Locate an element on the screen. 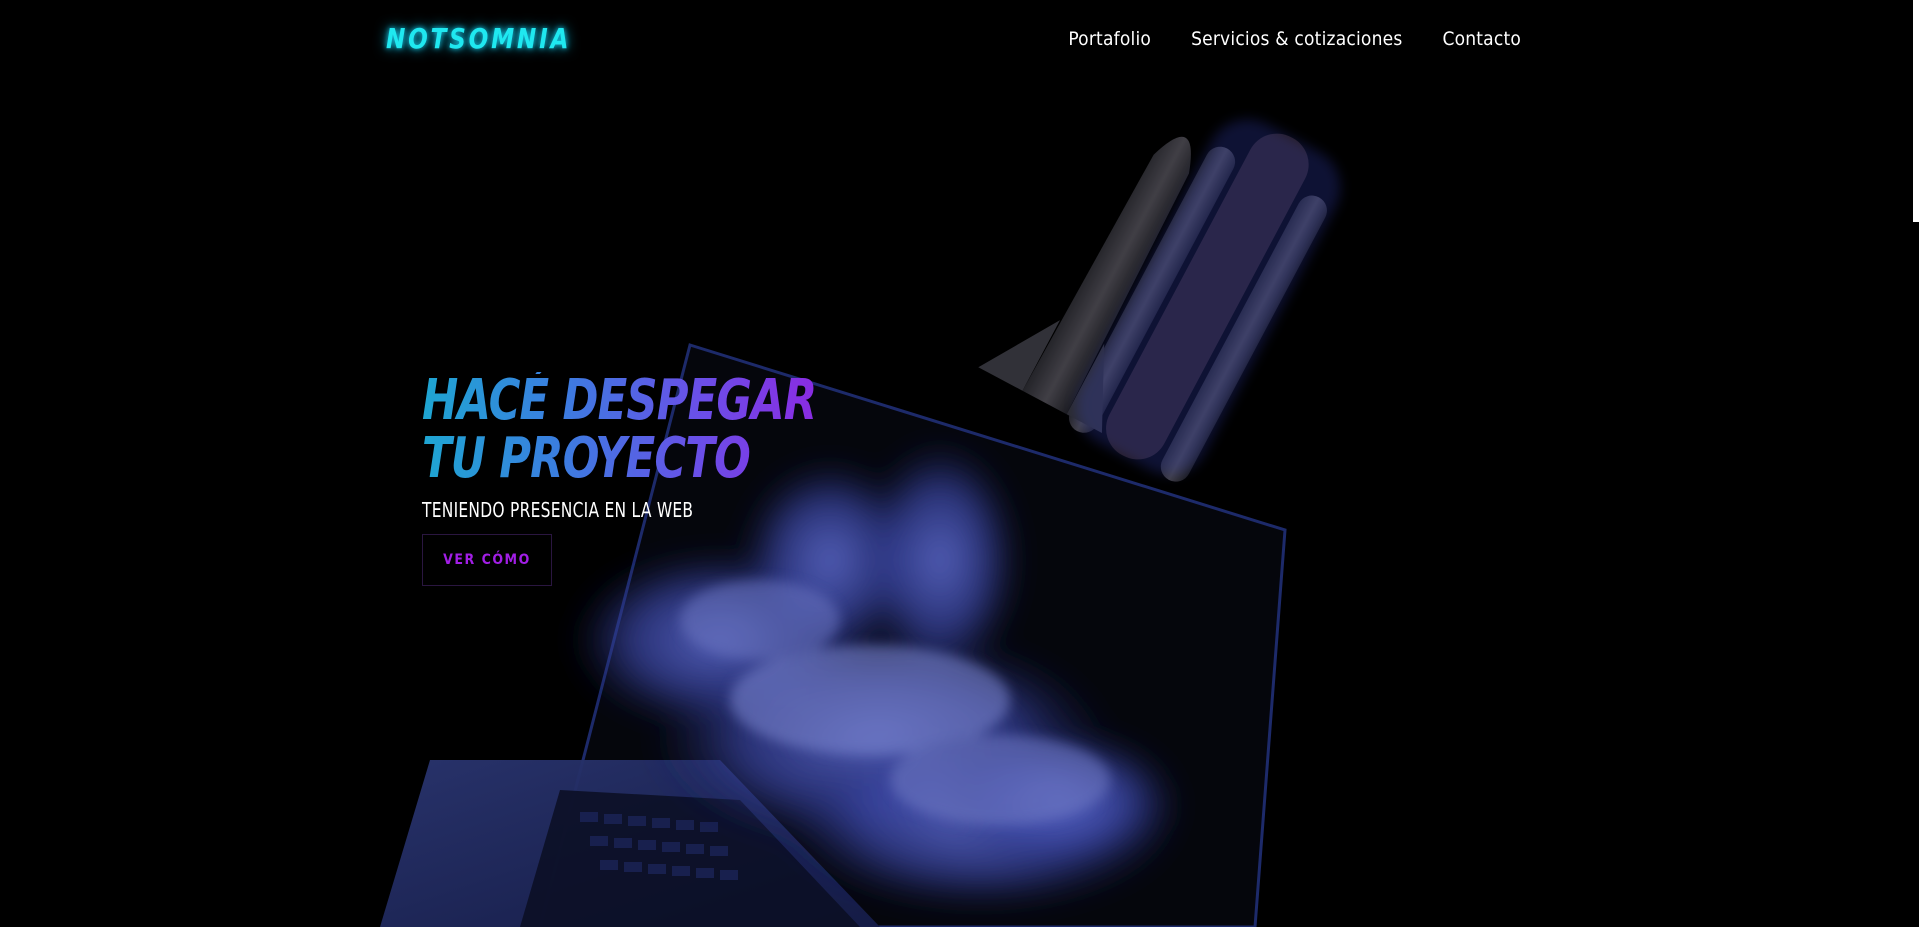 The width and height of the screenshot is (1919, 927). scrollbar-thumb is located at coordinates (1916, 111).